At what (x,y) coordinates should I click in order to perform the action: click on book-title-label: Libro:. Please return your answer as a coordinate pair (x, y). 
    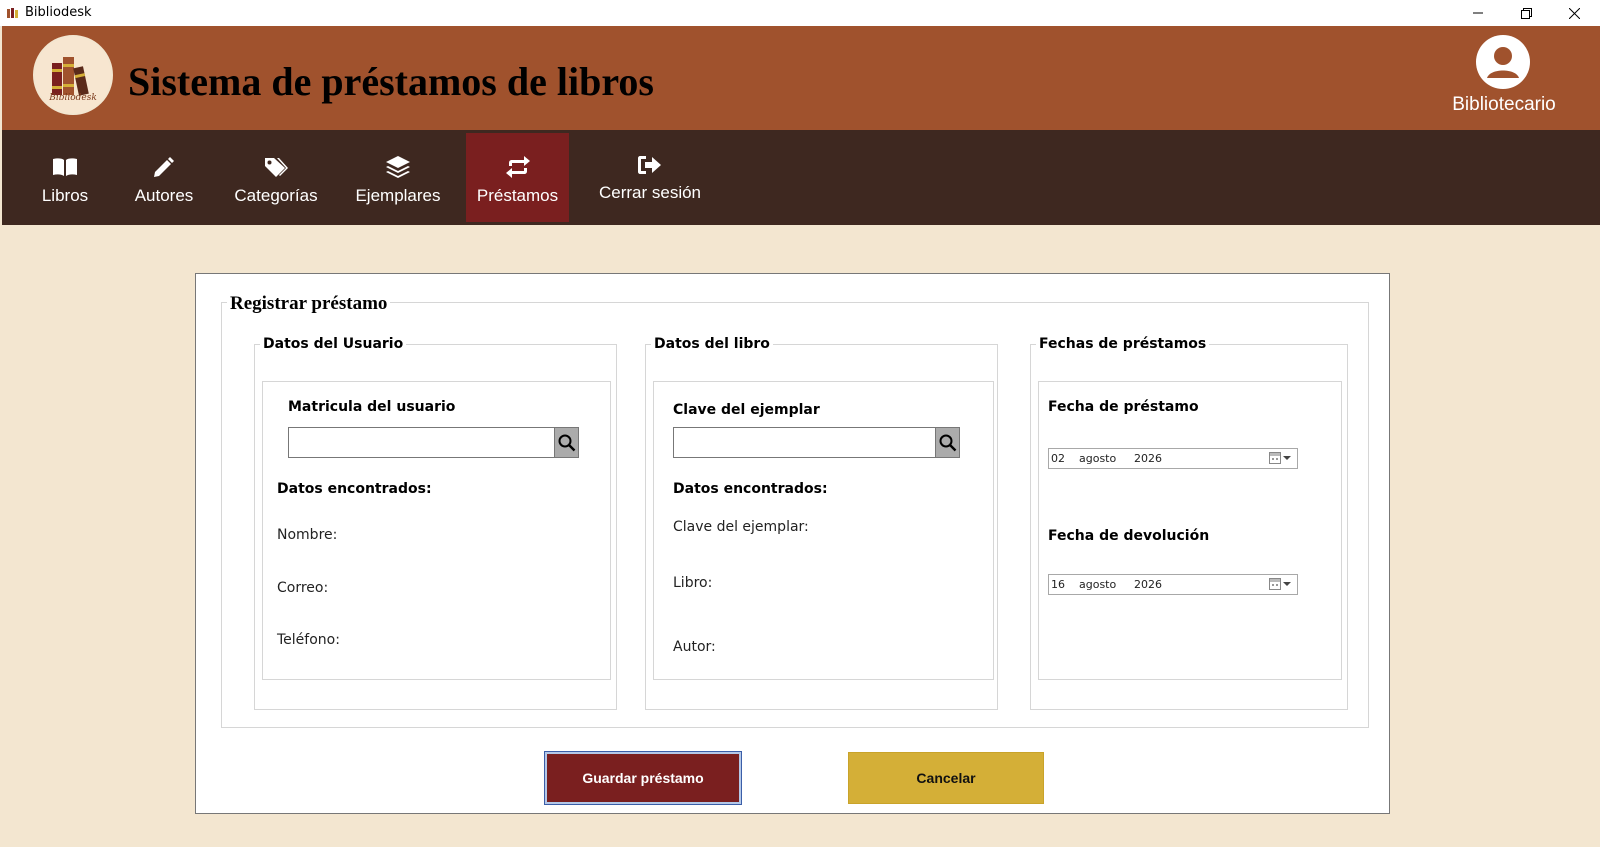
    Looking at the image, I should click on (693, 583).